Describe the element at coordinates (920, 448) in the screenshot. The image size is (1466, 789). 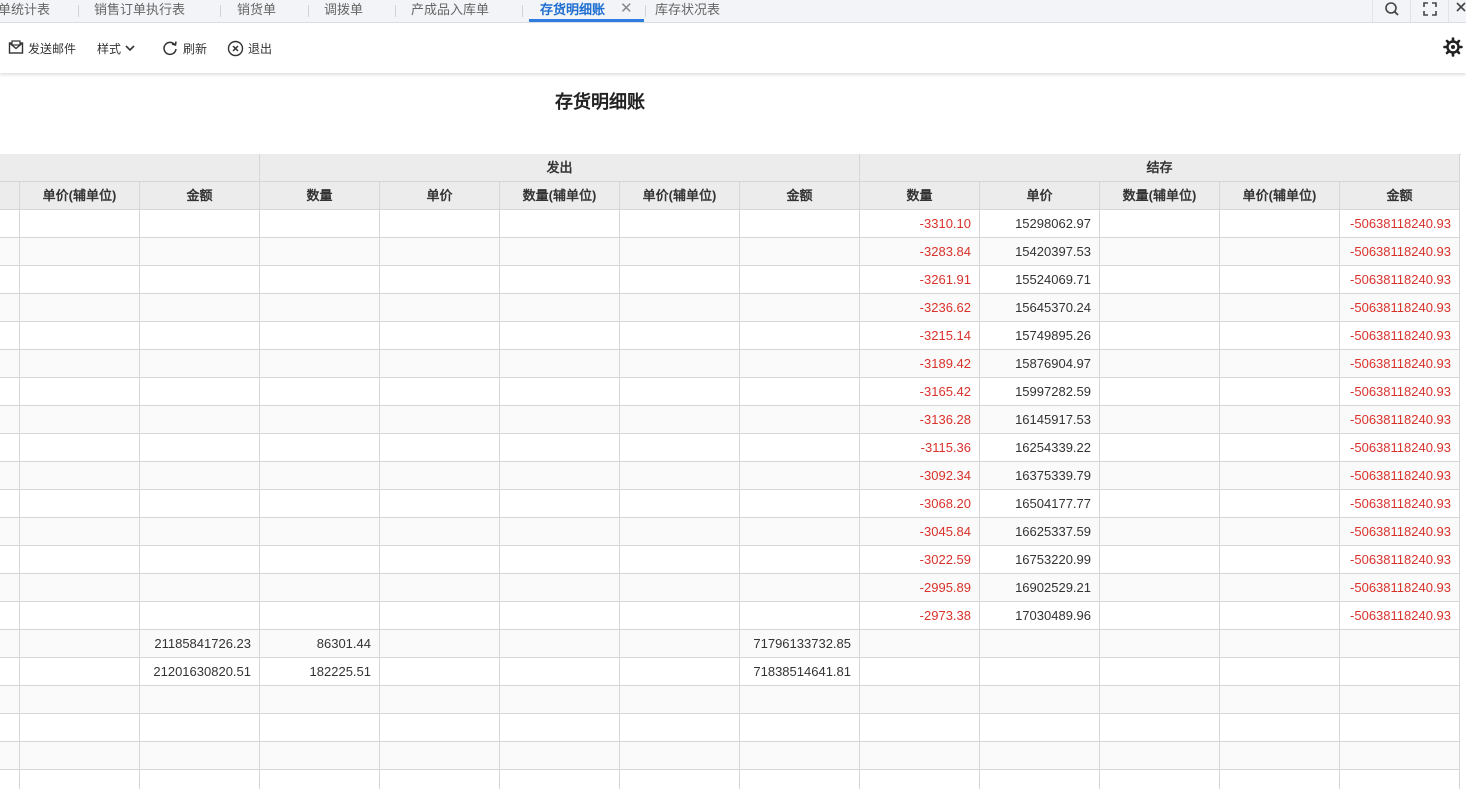
I see `table-cell: -3115.36` at that location.